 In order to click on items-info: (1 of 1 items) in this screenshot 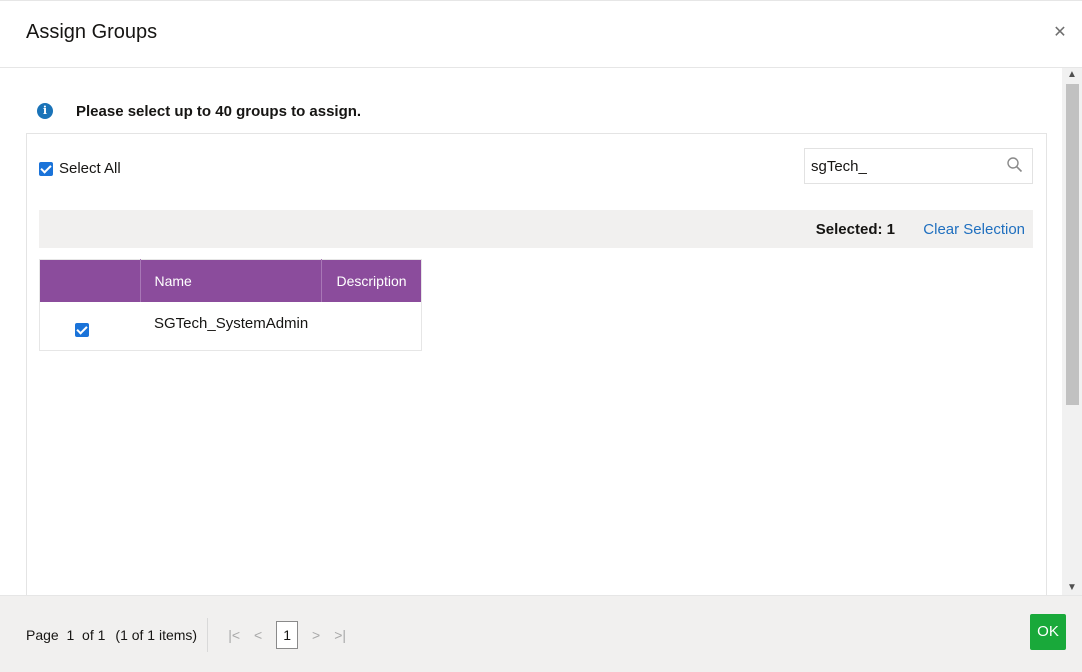, I will do `click(156, 635)`.